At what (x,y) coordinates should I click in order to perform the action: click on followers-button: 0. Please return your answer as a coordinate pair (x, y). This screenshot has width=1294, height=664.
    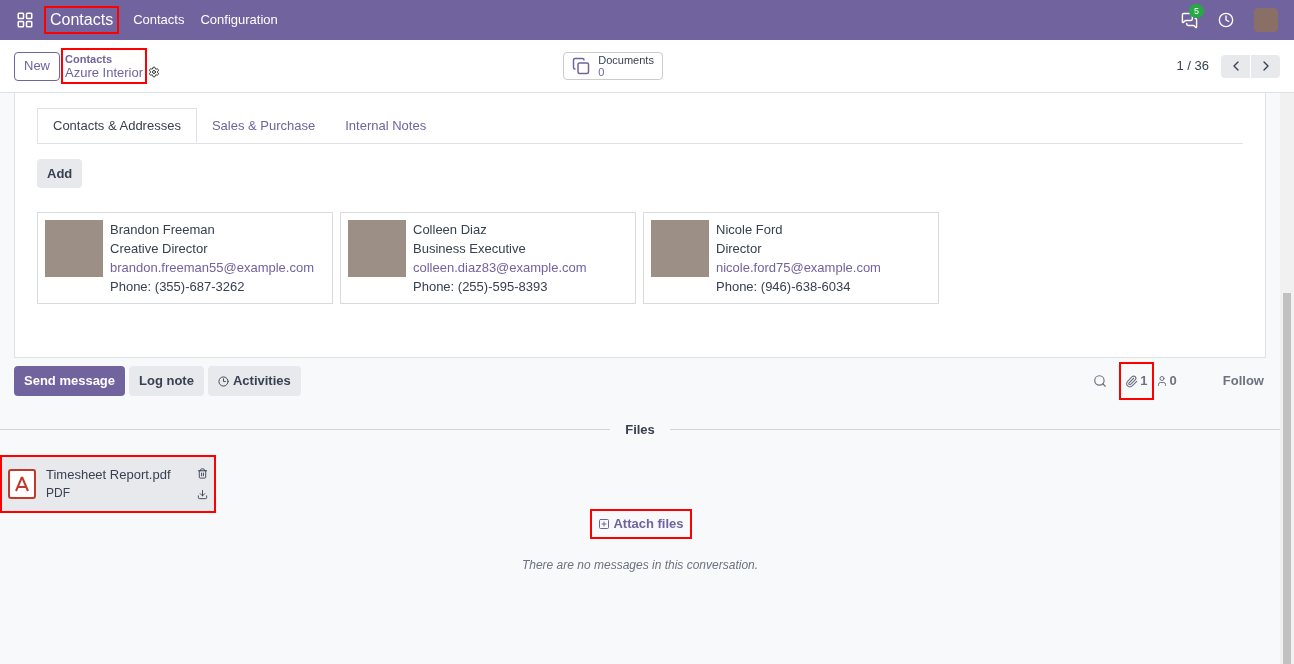
    Looking at the image, I should click on (1166, 381).